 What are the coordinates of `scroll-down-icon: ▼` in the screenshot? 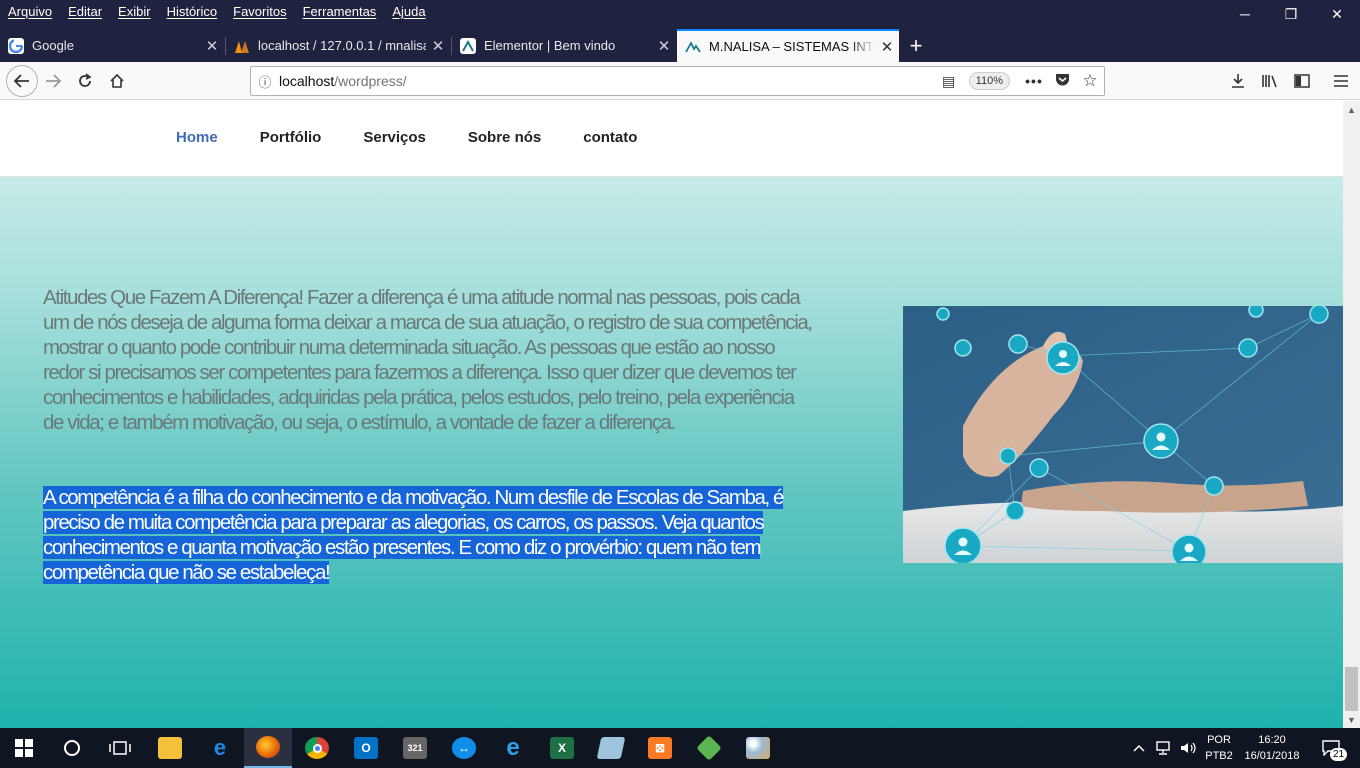 It's located at (1351, 719).